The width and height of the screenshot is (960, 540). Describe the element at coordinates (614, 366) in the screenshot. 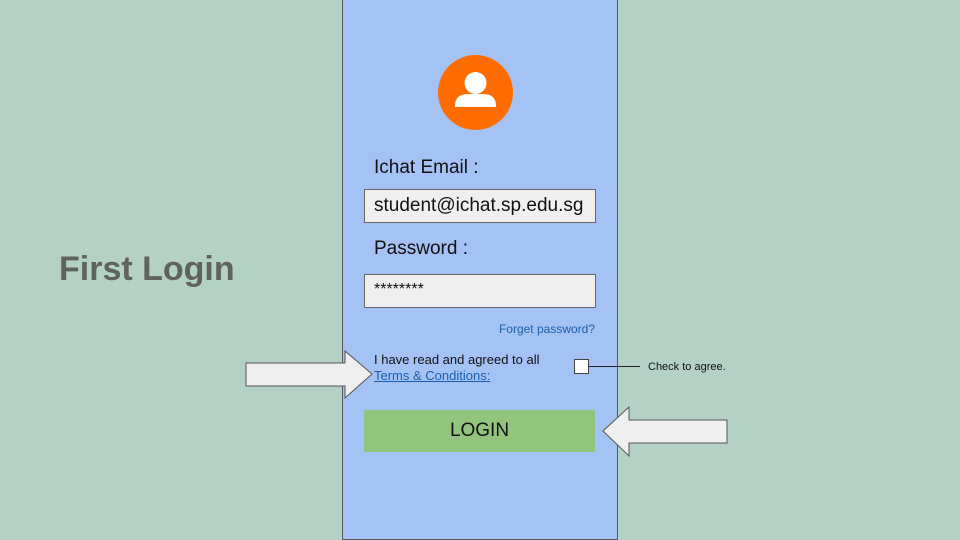

I see `callout-line` at that location.